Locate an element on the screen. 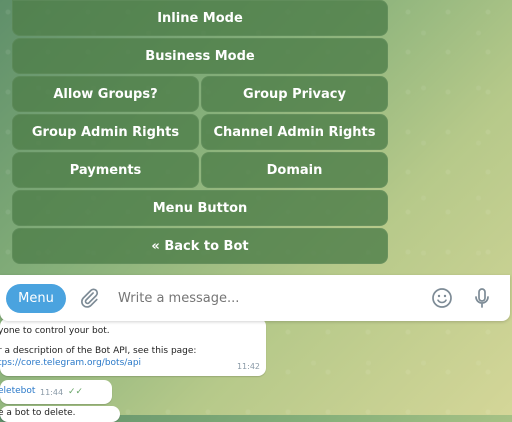  menu-button-settings-button: Menu Button is located at coordinates (200, 208).